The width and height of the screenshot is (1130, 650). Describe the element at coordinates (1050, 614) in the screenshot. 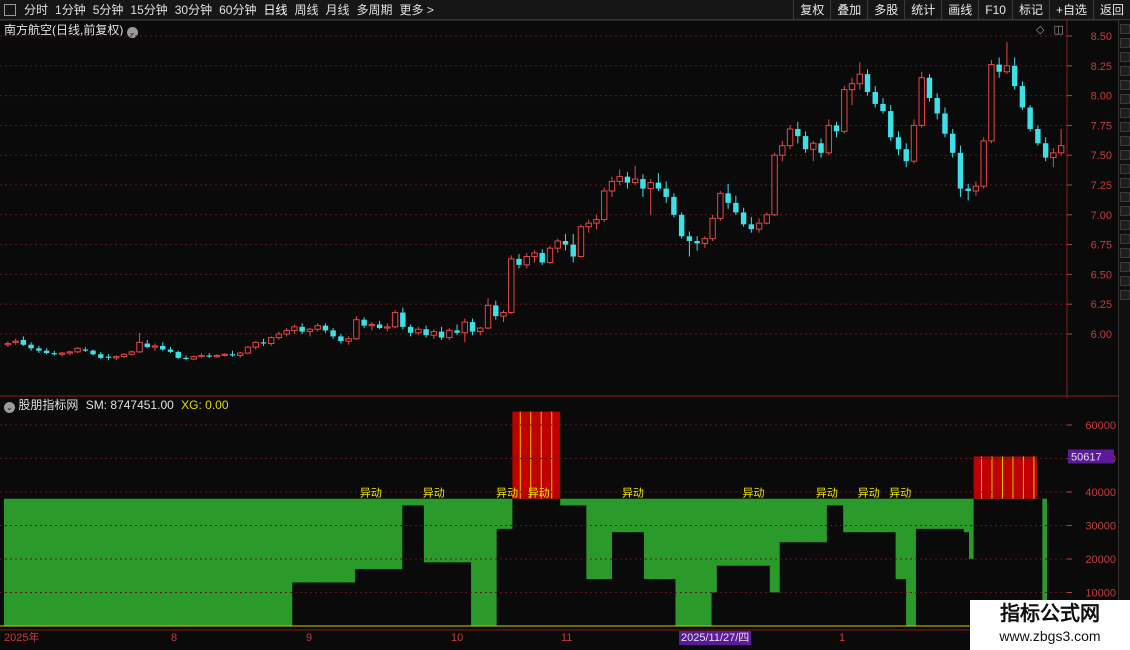

I see `watermark-title: 指标公式网` at that location.